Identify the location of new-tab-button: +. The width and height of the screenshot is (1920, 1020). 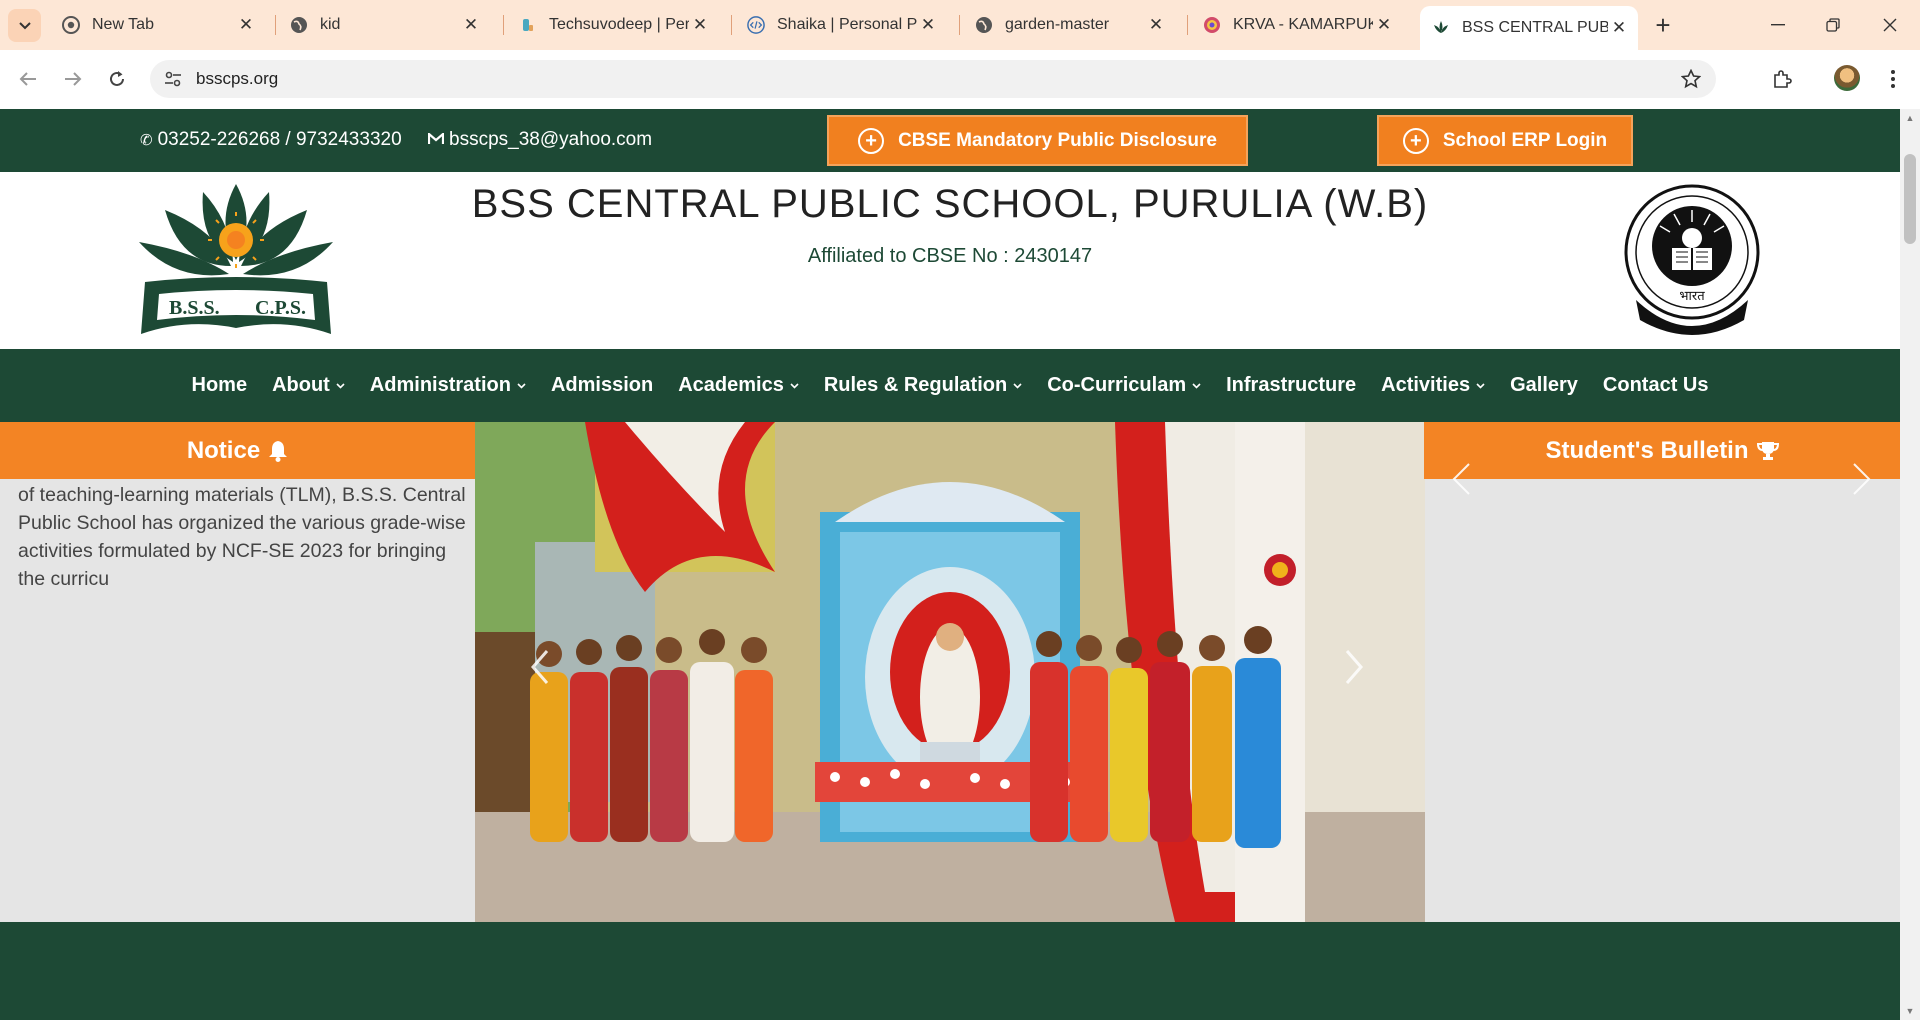
(1663, 25).